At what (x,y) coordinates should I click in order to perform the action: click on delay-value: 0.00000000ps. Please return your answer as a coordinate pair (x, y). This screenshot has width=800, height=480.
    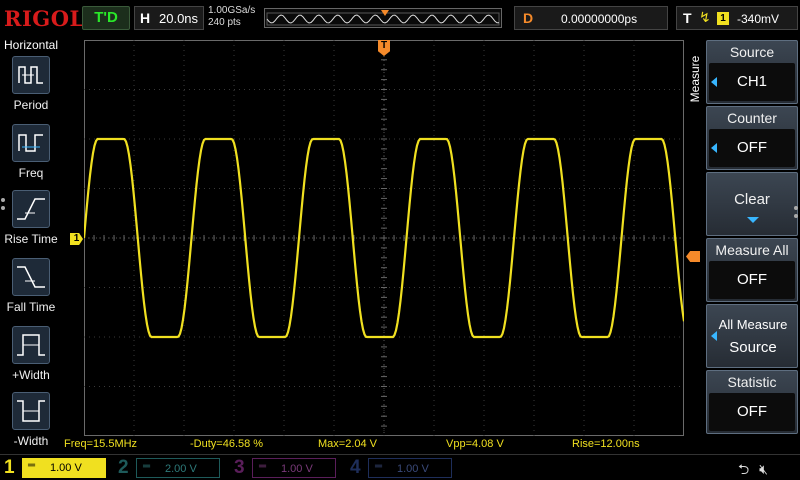
    Looking at the image, I should click on (599, 19).